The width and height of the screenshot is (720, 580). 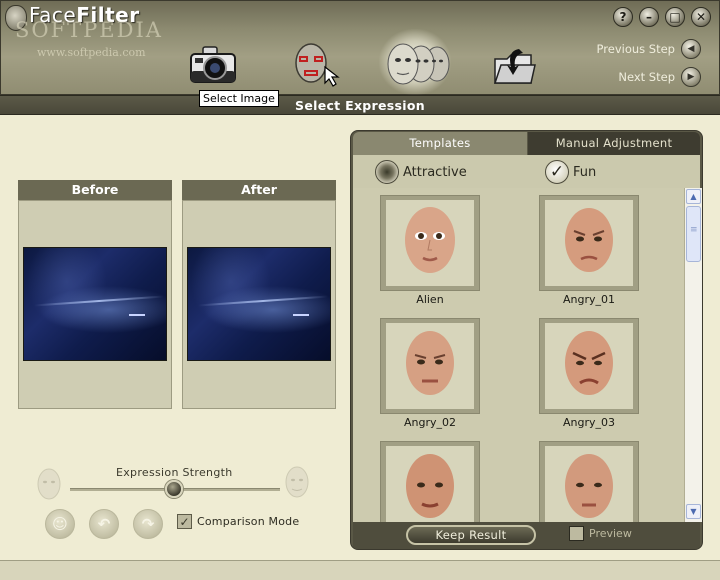 What do you see at coordinates (693, 355) in the screenshot?
I see `templates-scrollbar: ▲ ▼` at bounding box center [693, 355].